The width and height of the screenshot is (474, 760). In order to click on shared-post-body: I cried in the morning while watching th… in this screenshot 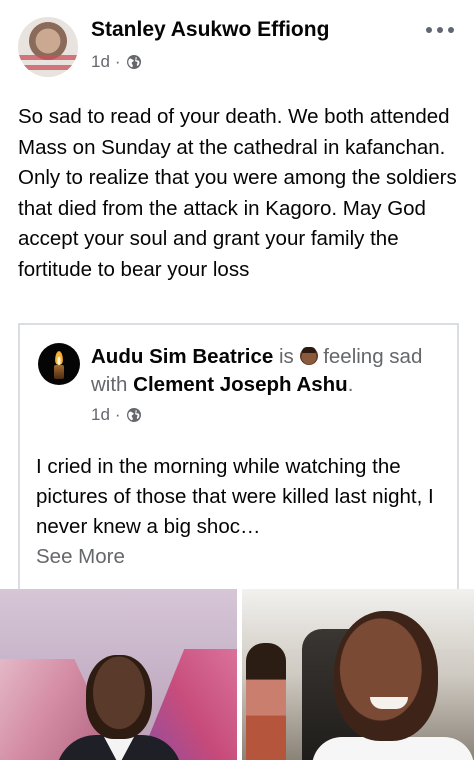, I will do `click(235, 496)`.